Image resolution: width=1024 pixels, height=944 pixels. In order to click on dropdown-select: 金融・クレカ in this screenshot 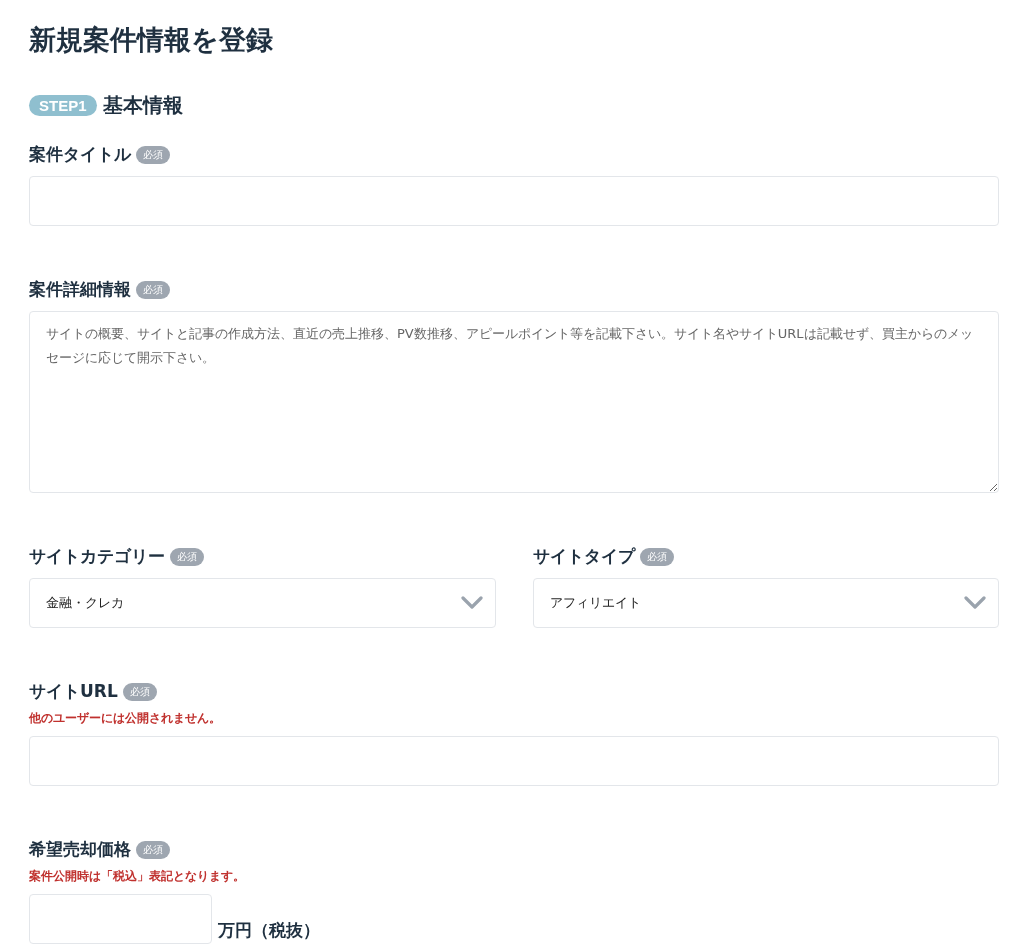, I will do `click(262, 603)`.